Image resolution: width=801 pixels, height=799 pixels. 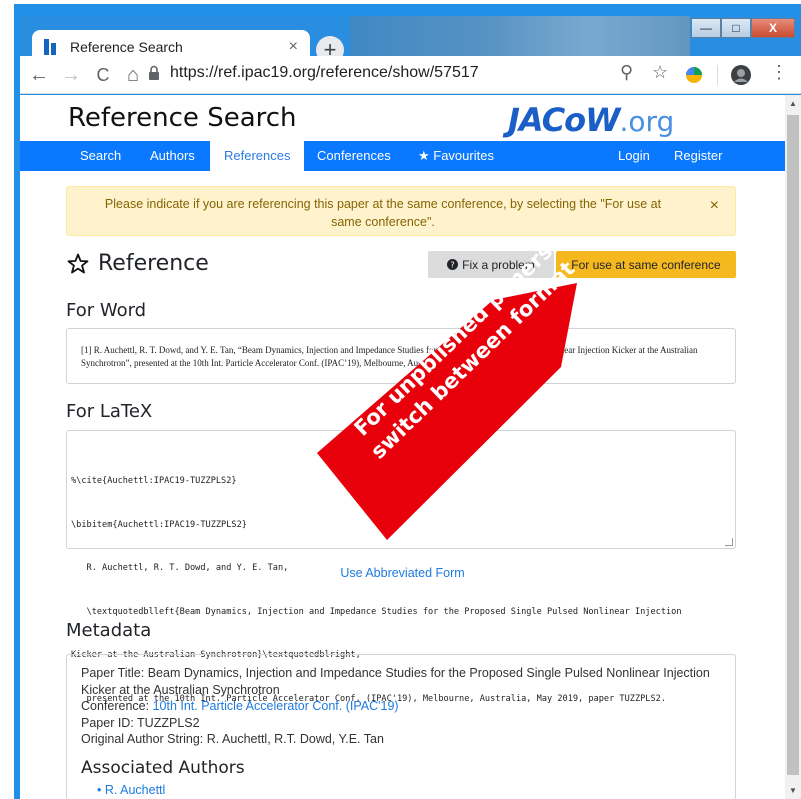 I want to click on window-controls: — □ X, so click(x=743, y=28).